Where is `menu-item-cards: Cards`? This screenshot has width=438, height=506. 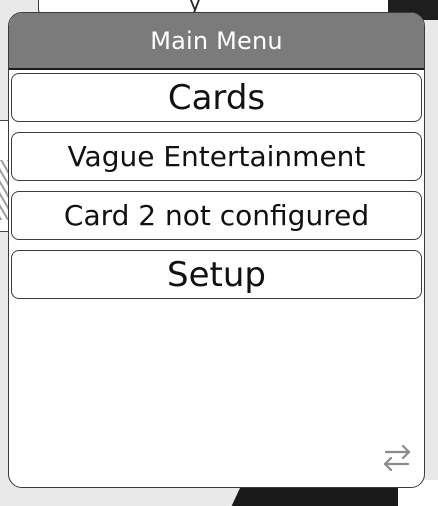
menu-item-cards: Cards is located at coordinates (216, 97).